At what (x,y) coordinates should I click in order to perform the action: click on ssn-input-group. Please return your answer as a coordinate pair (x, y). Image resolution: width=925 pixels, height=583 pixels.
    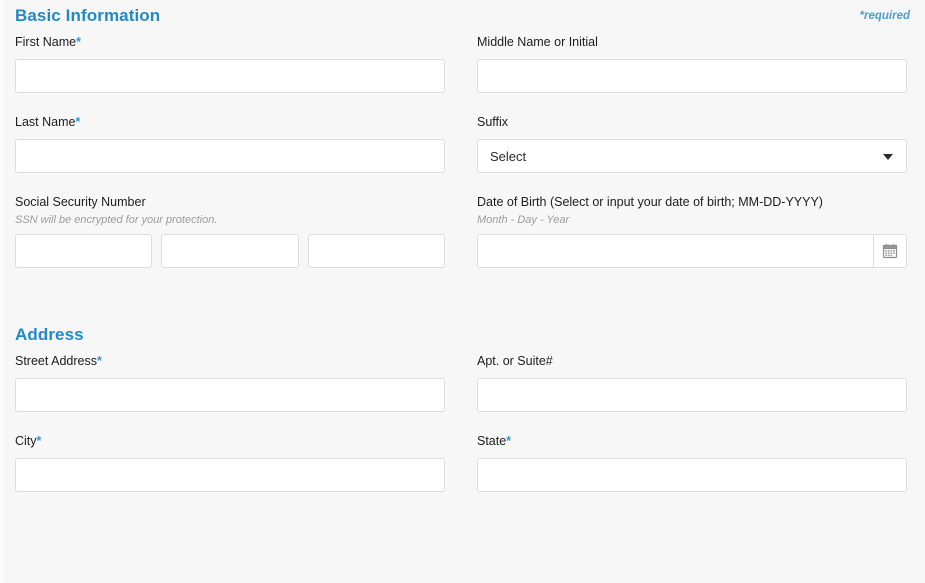
    Looking at the image, I should click on (230, 251).